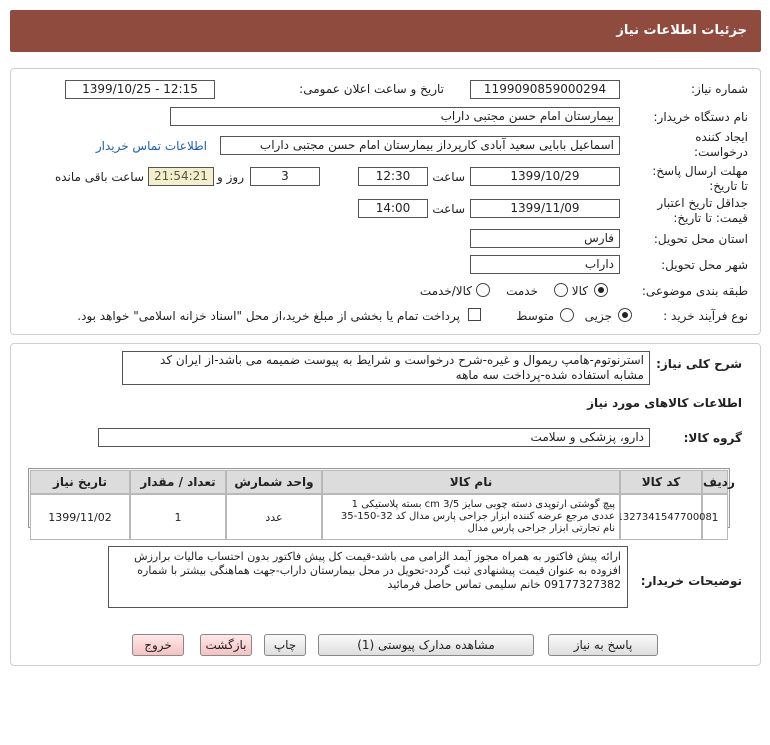 This screenshot has height=745, width=770. Describe the element at coordinates (691, 581) in the screenshot. I see `buyer-notes-label: توضیحات خریدار:` at that location.